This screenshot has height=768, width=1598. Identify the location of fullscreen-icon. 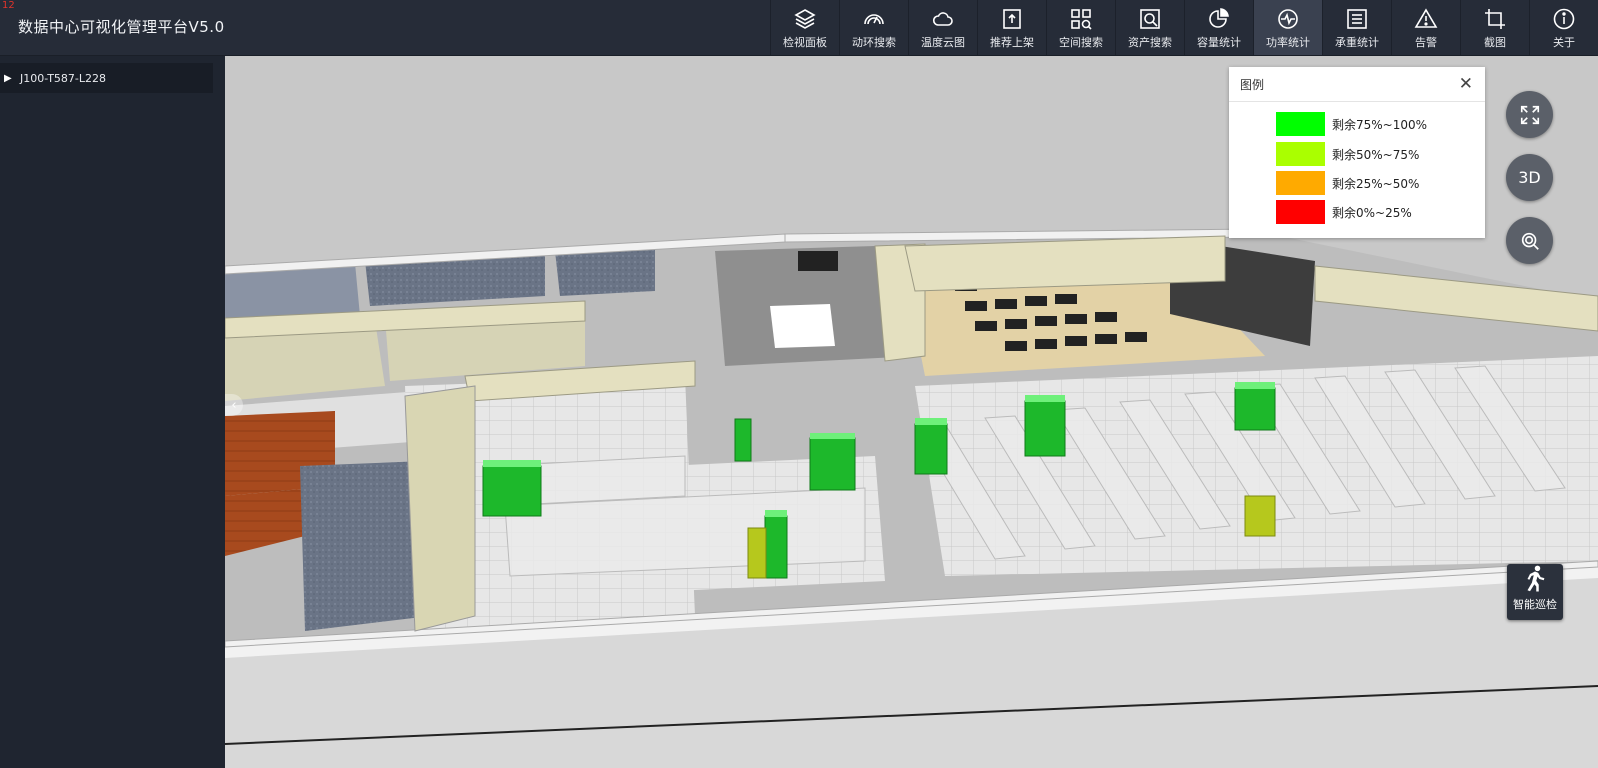
(1529, 114).